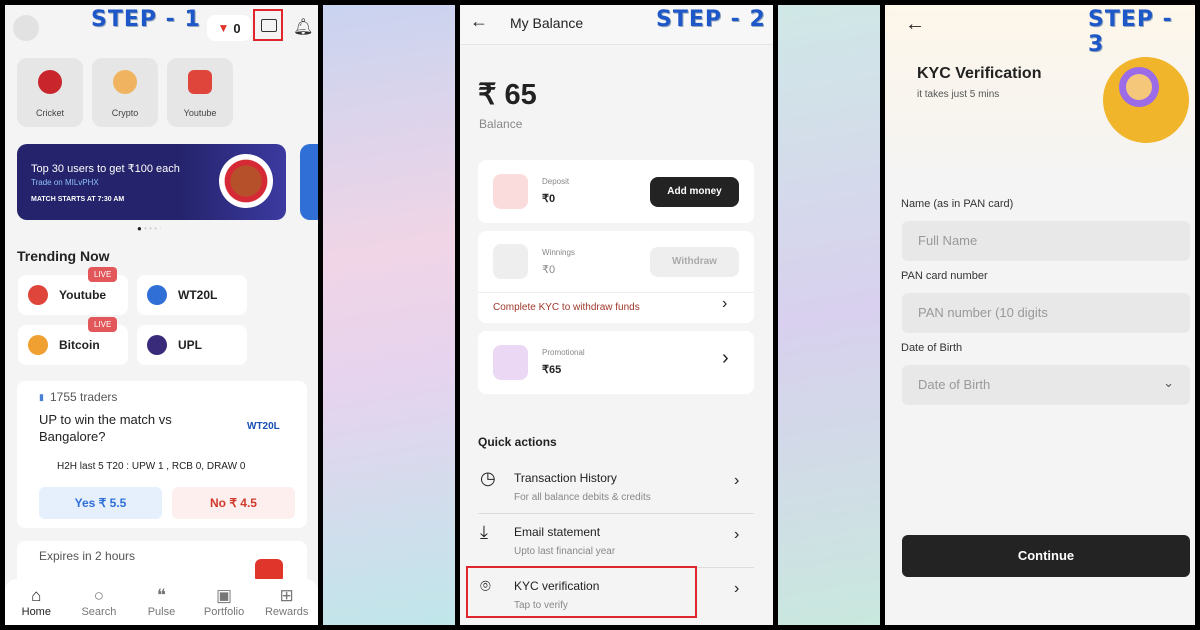 The image size is (1200, 630). What do you see at coordinates (1146, 100) in the screenshot?
I see `kyc-illustration` at bounding box center [1146, 100].